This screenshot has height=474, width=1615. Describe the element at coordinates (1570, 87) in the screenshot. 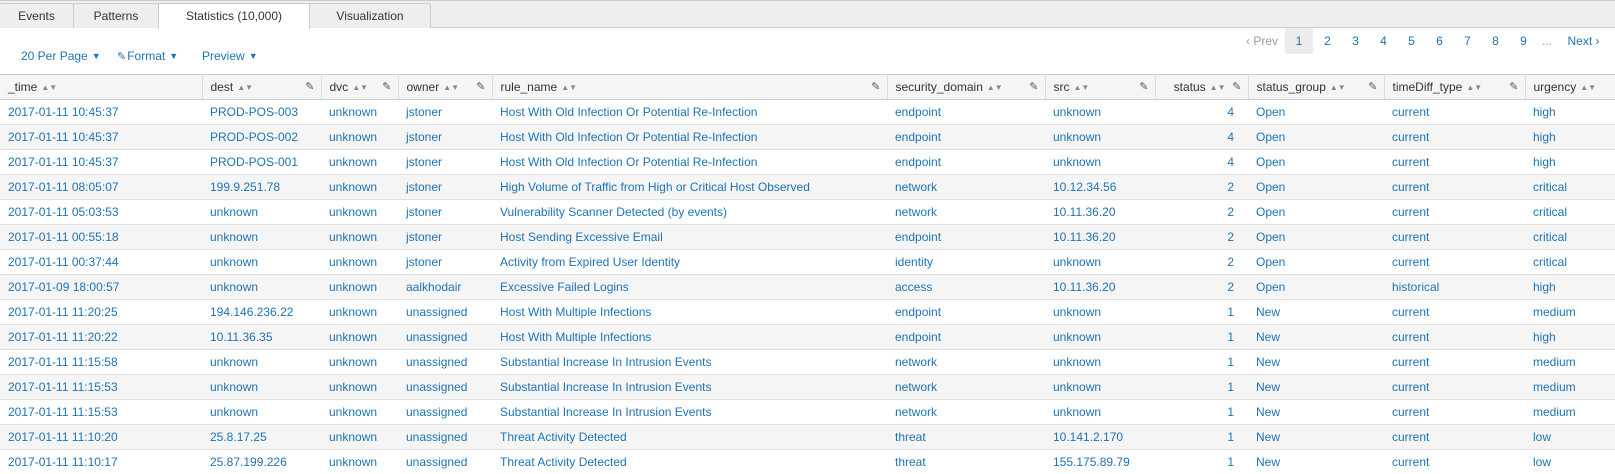

I see `column-header-urgency: urgency ▲▼` at that location.